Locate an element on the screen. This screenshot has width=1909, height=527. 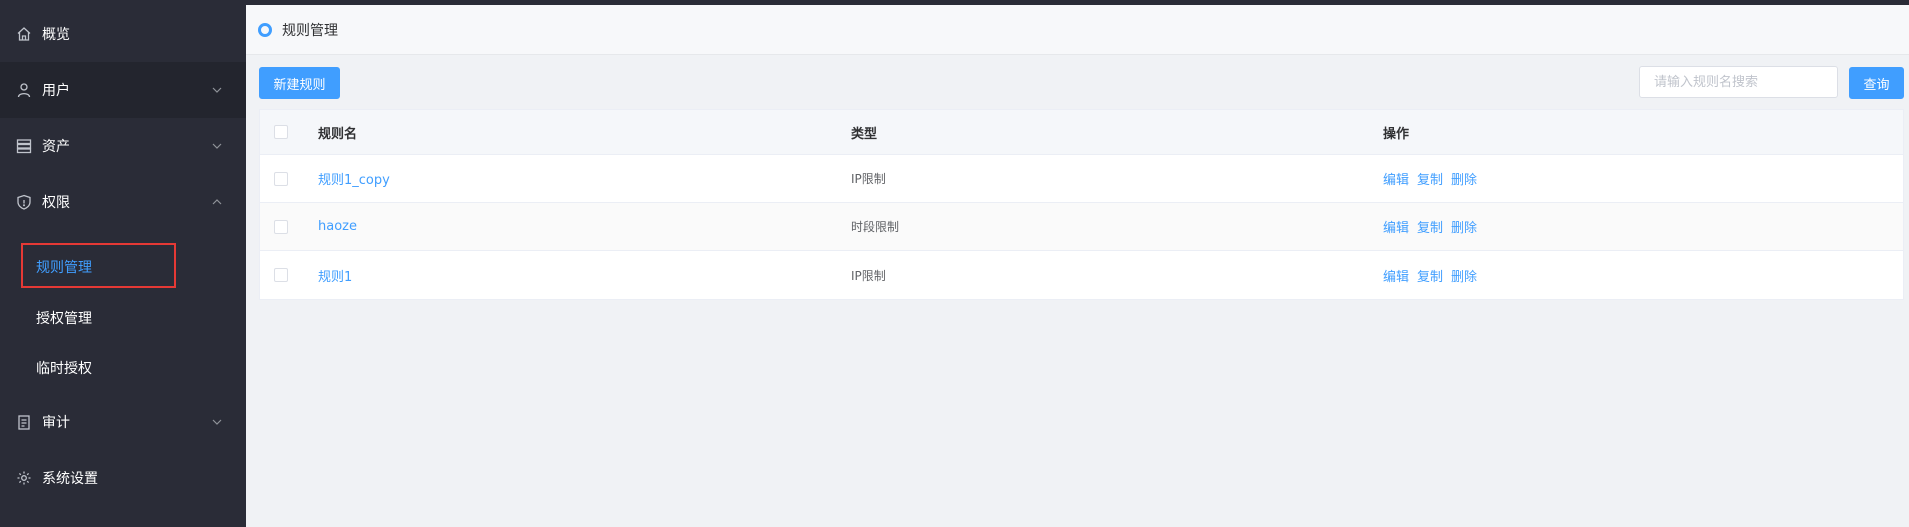
nav-label: 审计 is located at coordinates (56, 423).